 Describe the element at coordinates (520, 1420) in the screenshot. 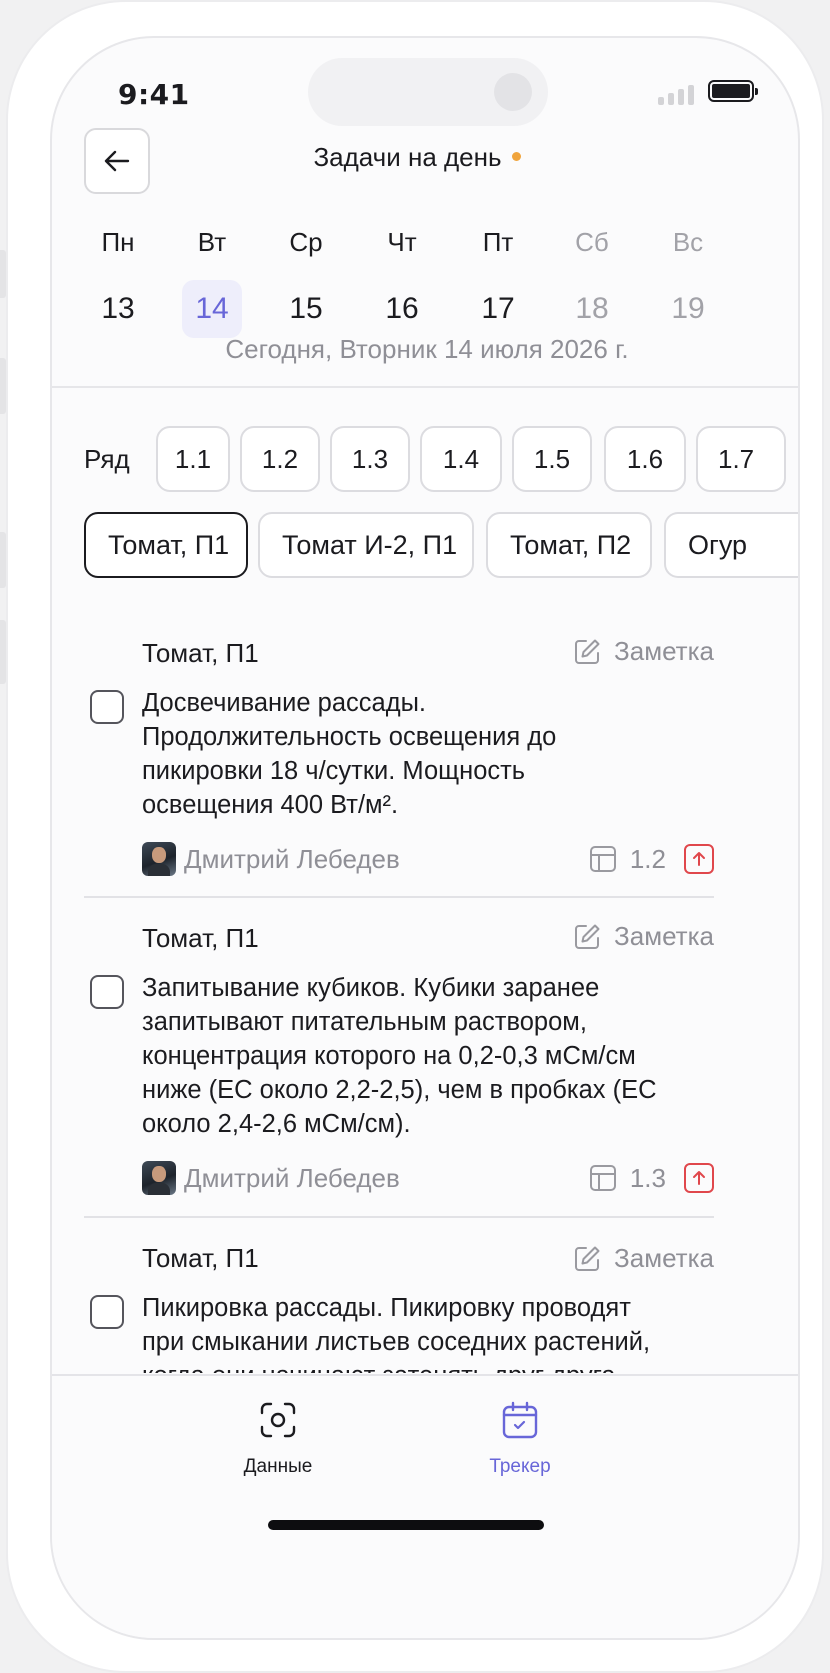

I see `calendar-check-icon` at that location.